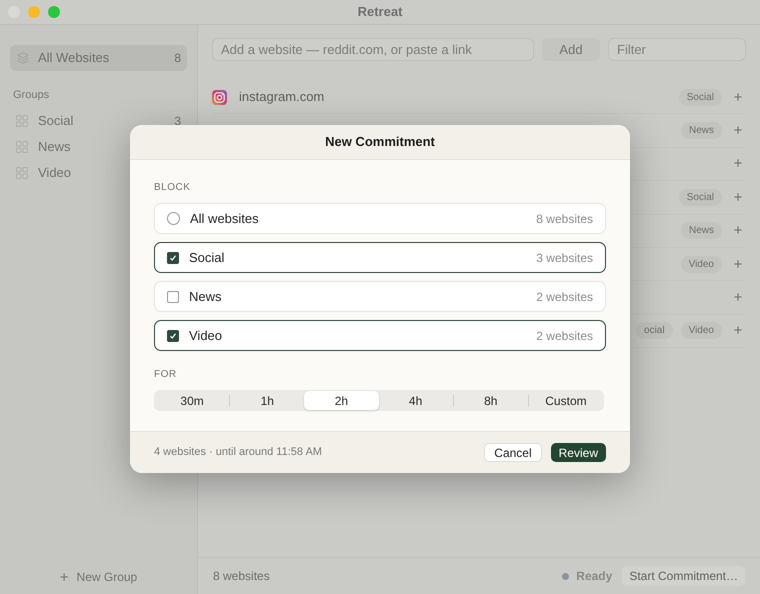  I want to click on add-button: Add, so click(571, 49).